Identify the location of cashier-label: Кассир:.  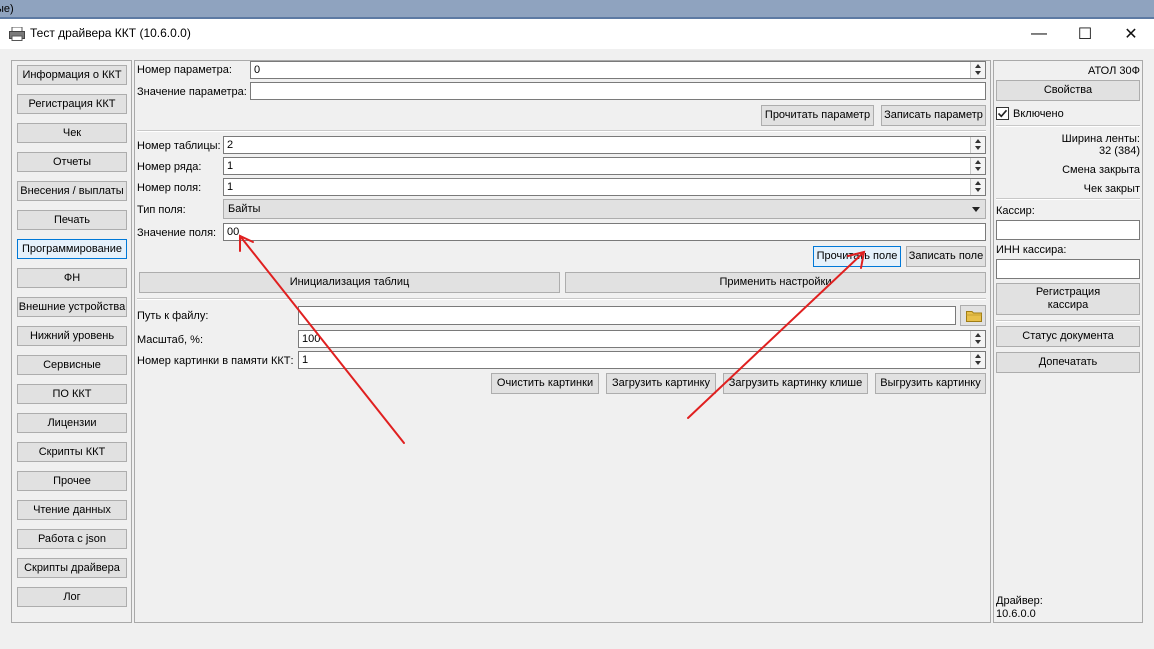
(1015, 211).